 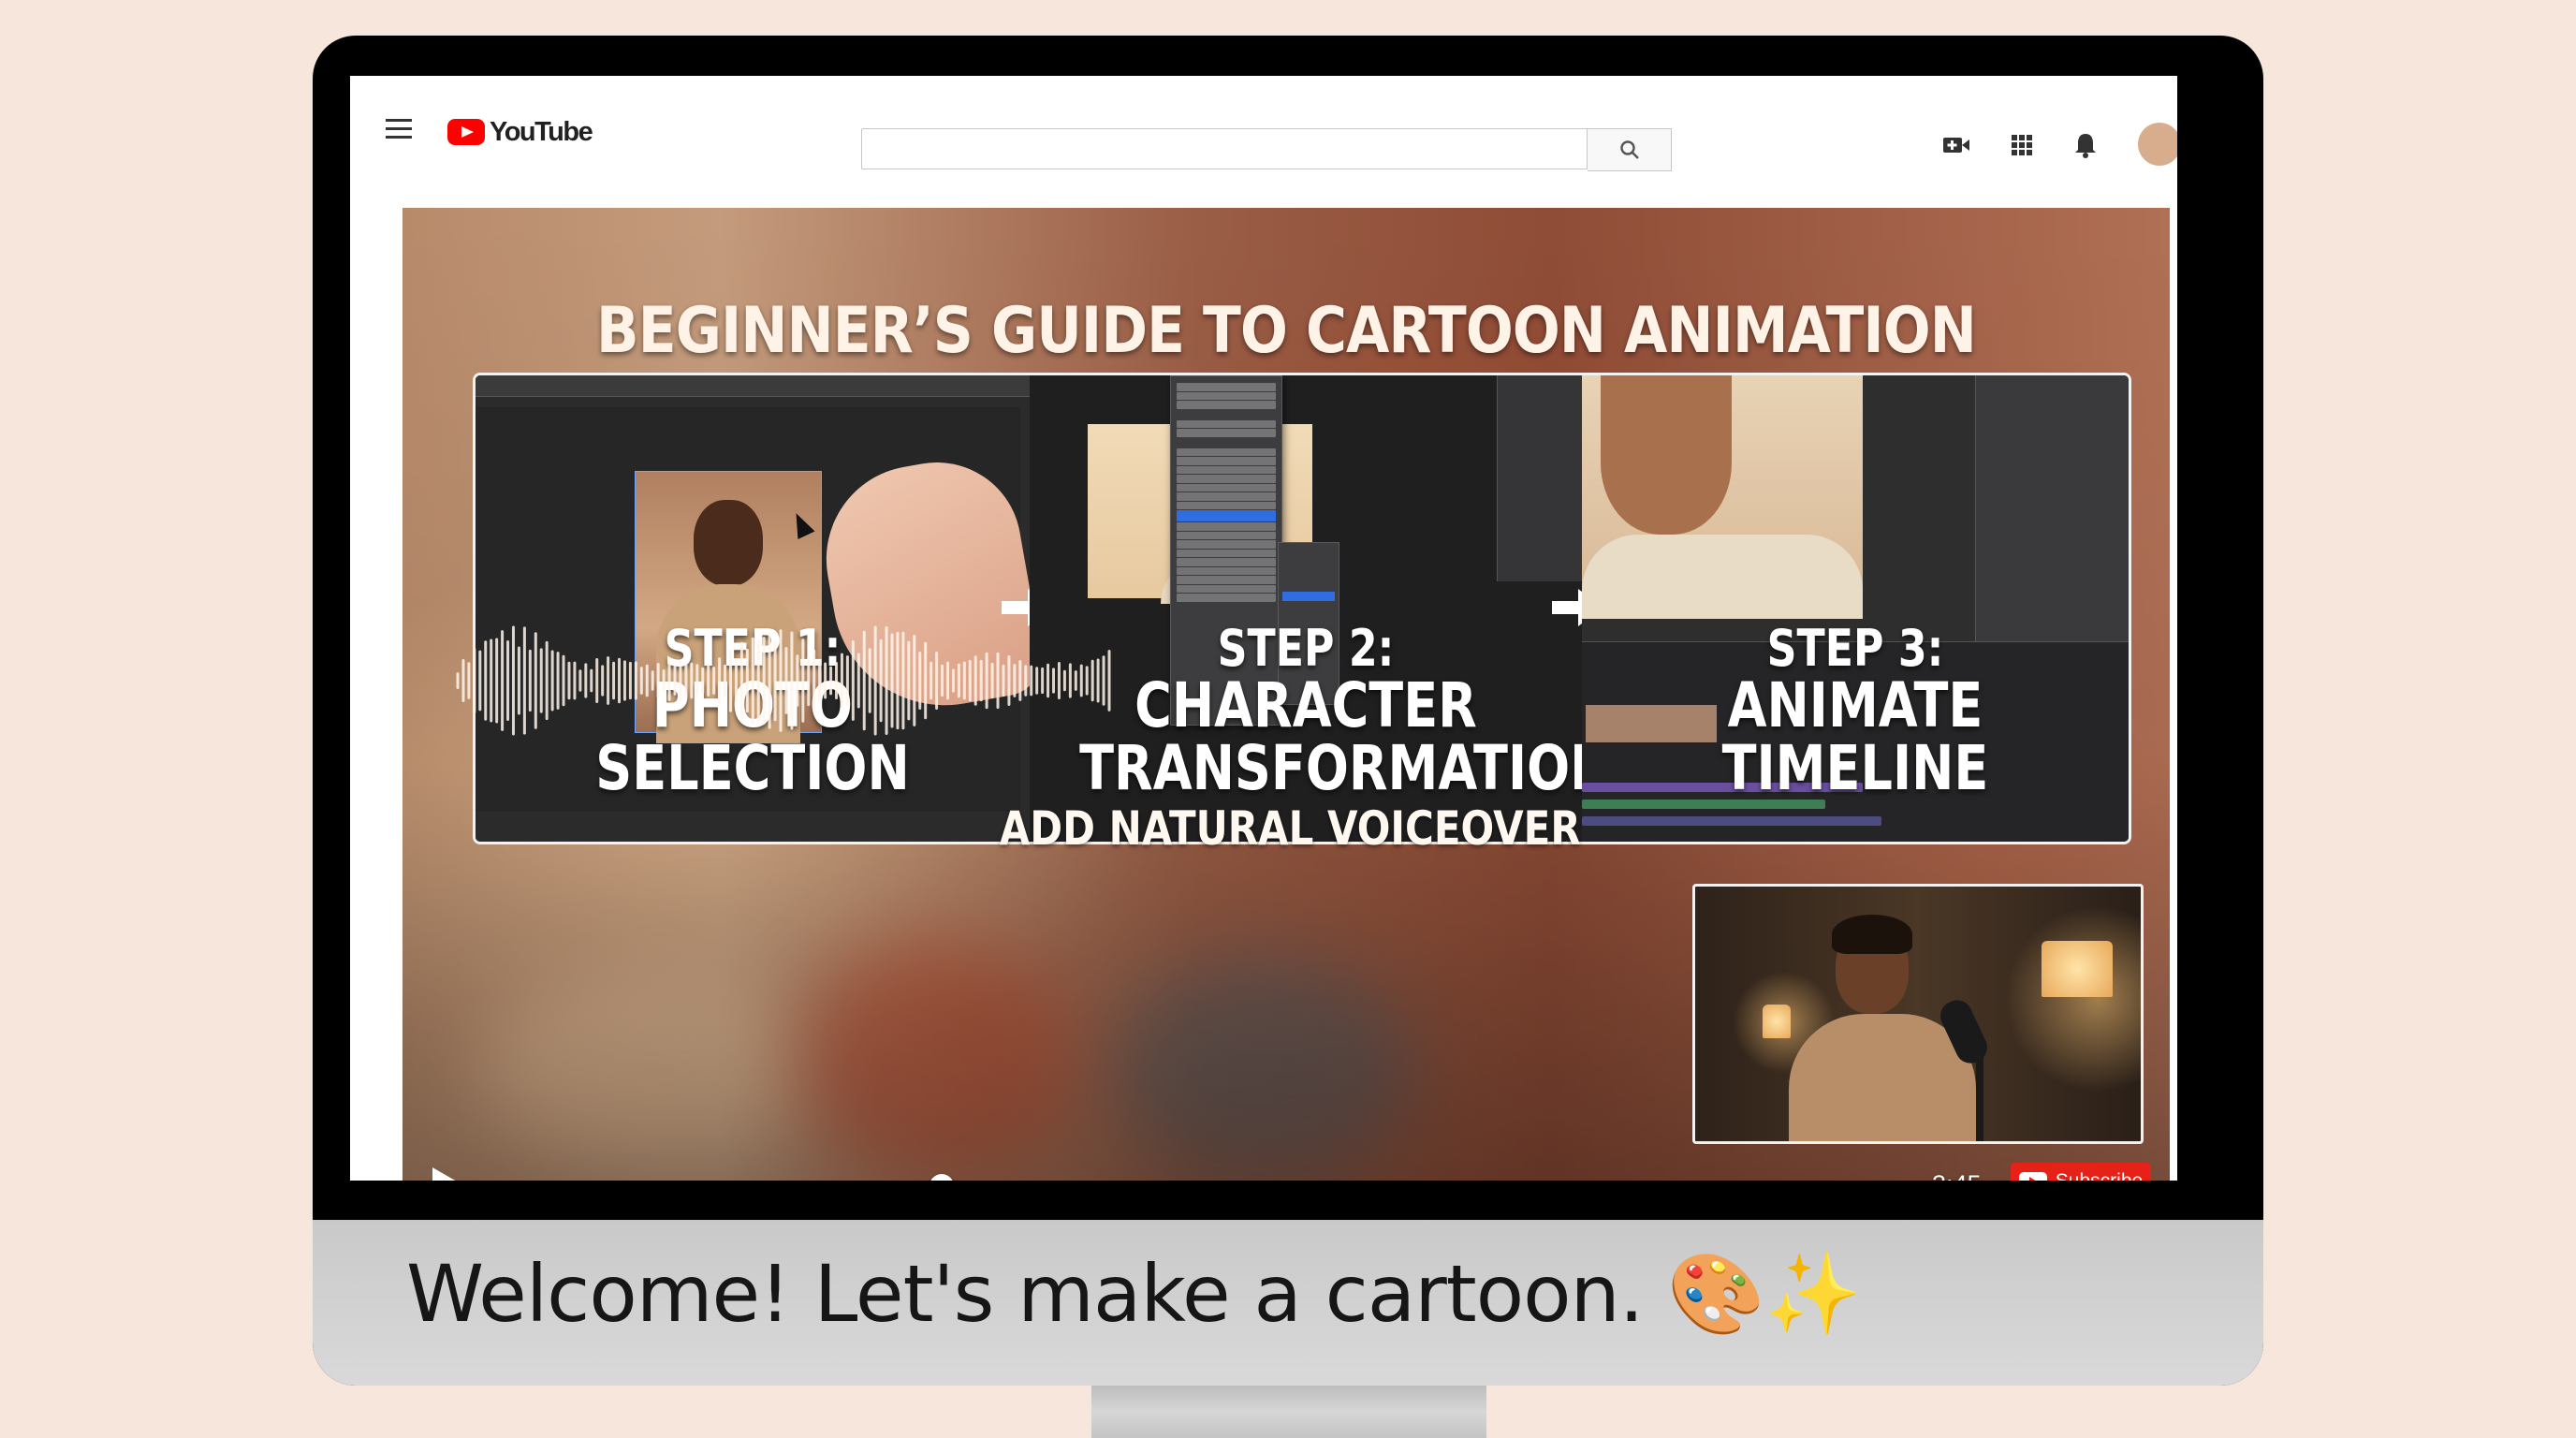 What do you see at coordinates (1305, 705) in the screenshot?
I see `step-2-line-1: CHARACTER` at bounding box center [1305, 705].